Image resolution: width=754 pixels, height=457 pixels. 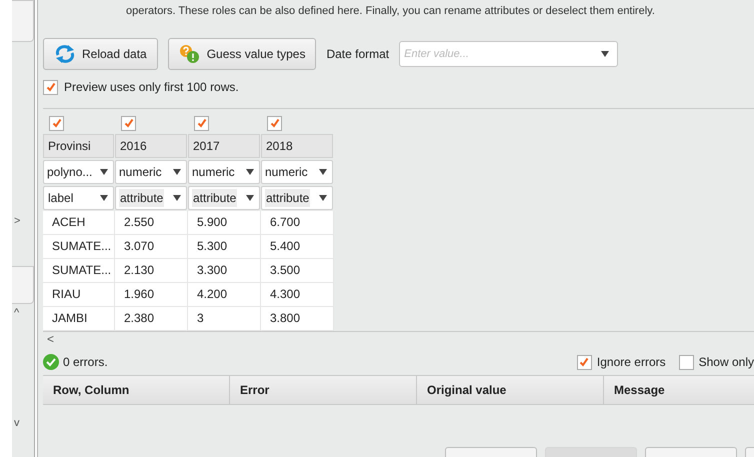 I want to click on column-header: 2017, so click(x=224, y=146).